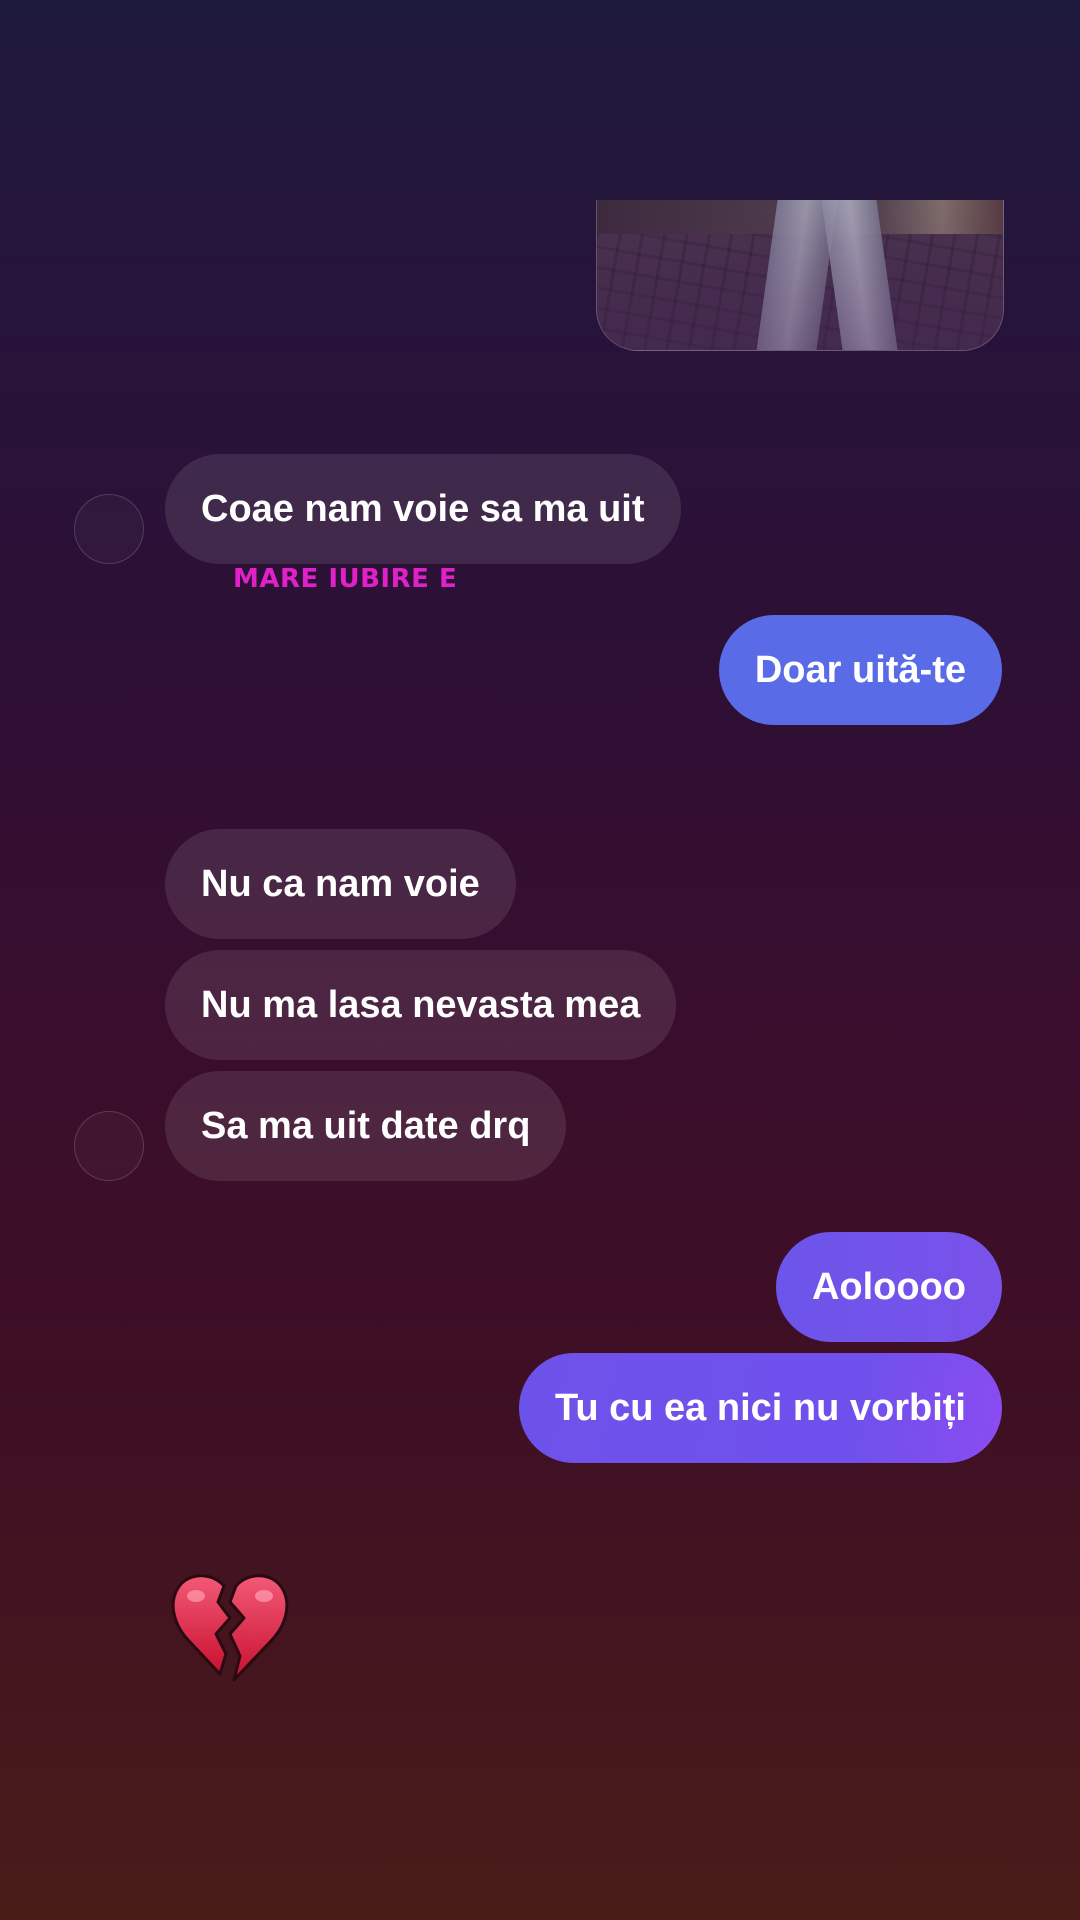 This screenshot has height=1920, width=1080. Describe the element at coordinates (423, 509) in the screenshot. I see `incoming-message-bubble: Coae nam voie sa ma uit` at that location.